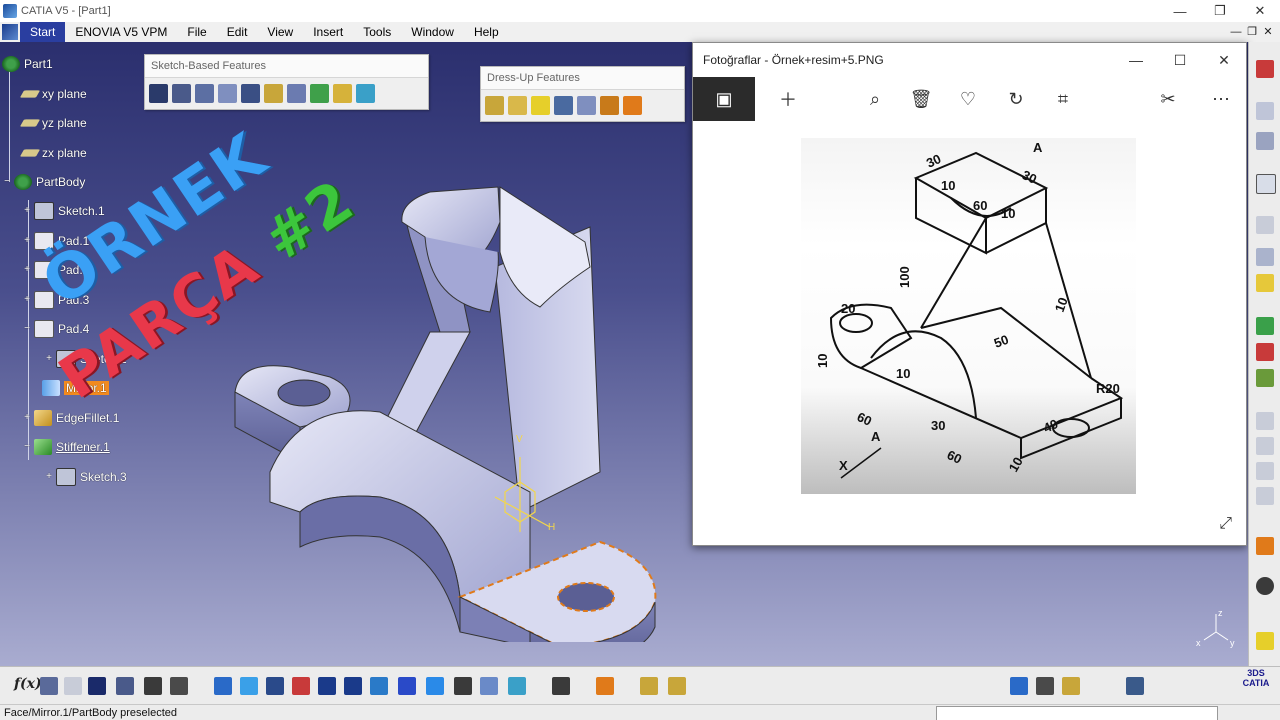 This screenshot has width=1280, height=720. I want to click on photos-minimize-button: —, so click(1136, 60).